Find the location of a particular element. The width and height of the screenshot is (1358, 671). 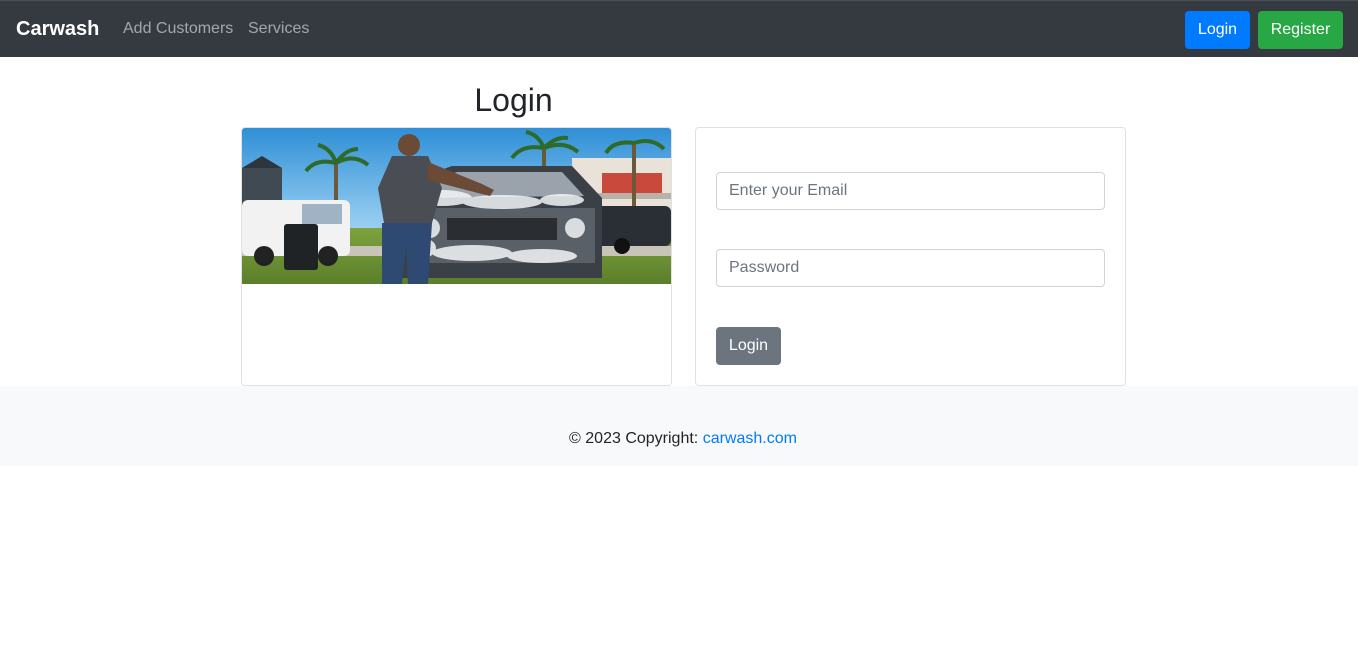

carwash-photo is located at coordinates (456, 206).